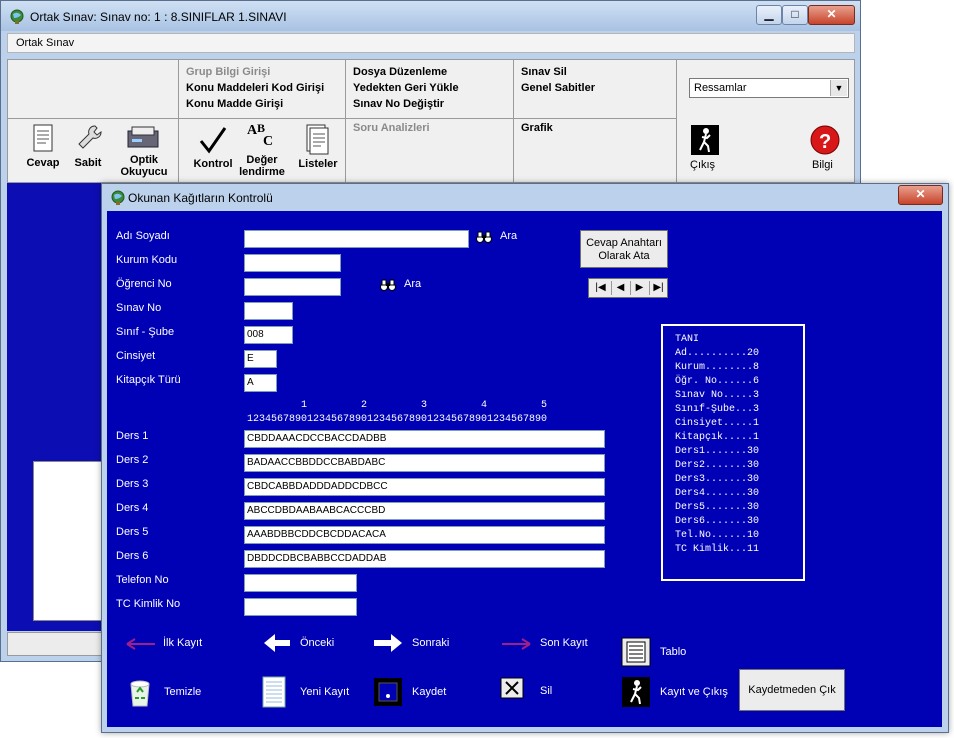 Image resolution: width=954 pixels, height=738 pixels. What do you see at coordinates (838, 88) in the screenshot?
I see `chevron-down-icon: ▼` at bounding box center [838, 88].